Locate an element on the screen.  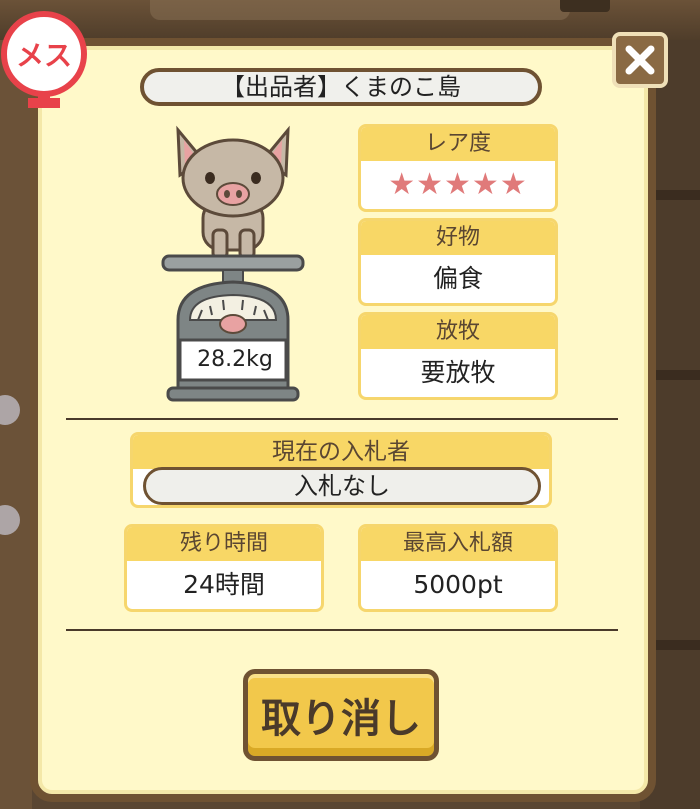
time-left-box: 残り時間 24時間 is located at coordinates (224, 568).